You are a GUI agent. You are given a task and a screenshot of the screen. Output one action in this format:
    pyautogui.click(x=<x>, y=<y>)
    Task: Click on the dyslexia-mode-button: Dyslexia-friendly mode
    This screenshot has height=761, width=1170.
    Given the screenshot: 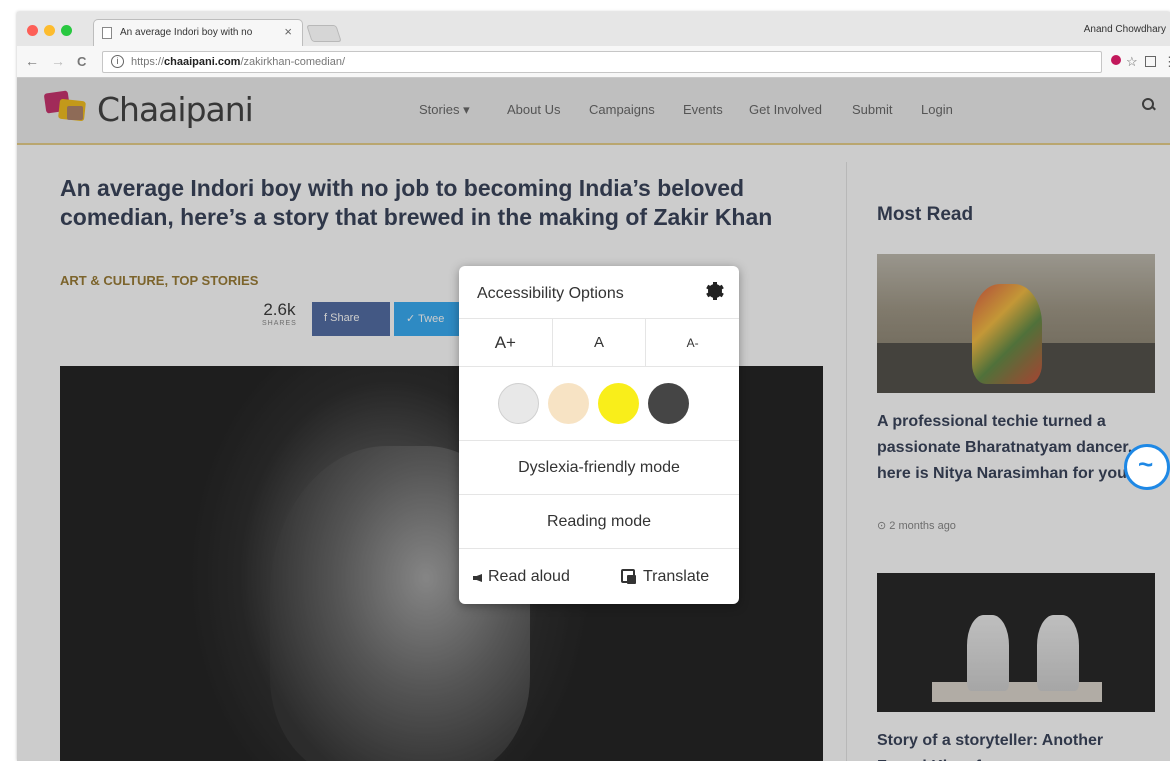 What is the action you would take?
    pyautogui.click(x=599, y=468)
    